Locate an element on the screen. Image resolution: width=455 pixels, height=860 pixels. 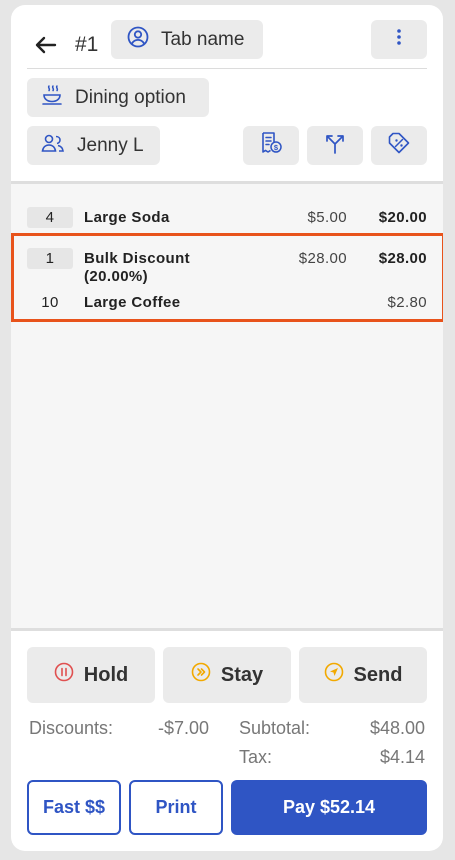
tax-value: $4.14 is located at coordinates (402, 757).